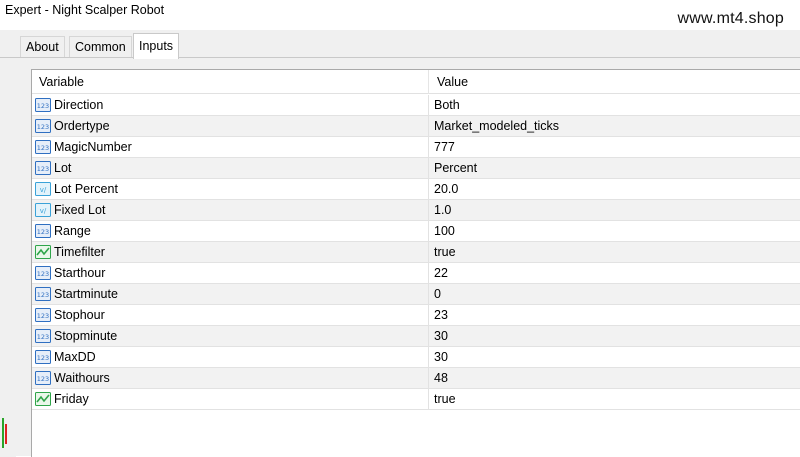  Describe the element at coordinates (416, 315) in the screenshot. I see `table-row: 123 Stophour 23` at that location.